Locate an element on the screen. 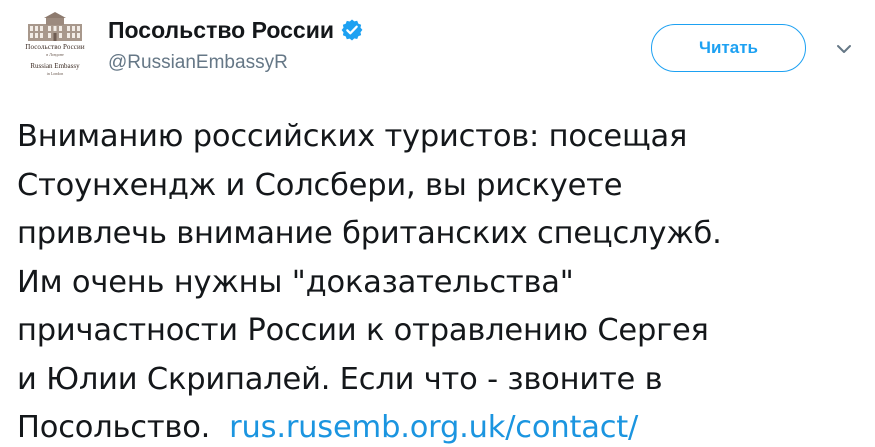  tweet-line: причастности России к отравлению Сергея is located at coordinates (363, 330).